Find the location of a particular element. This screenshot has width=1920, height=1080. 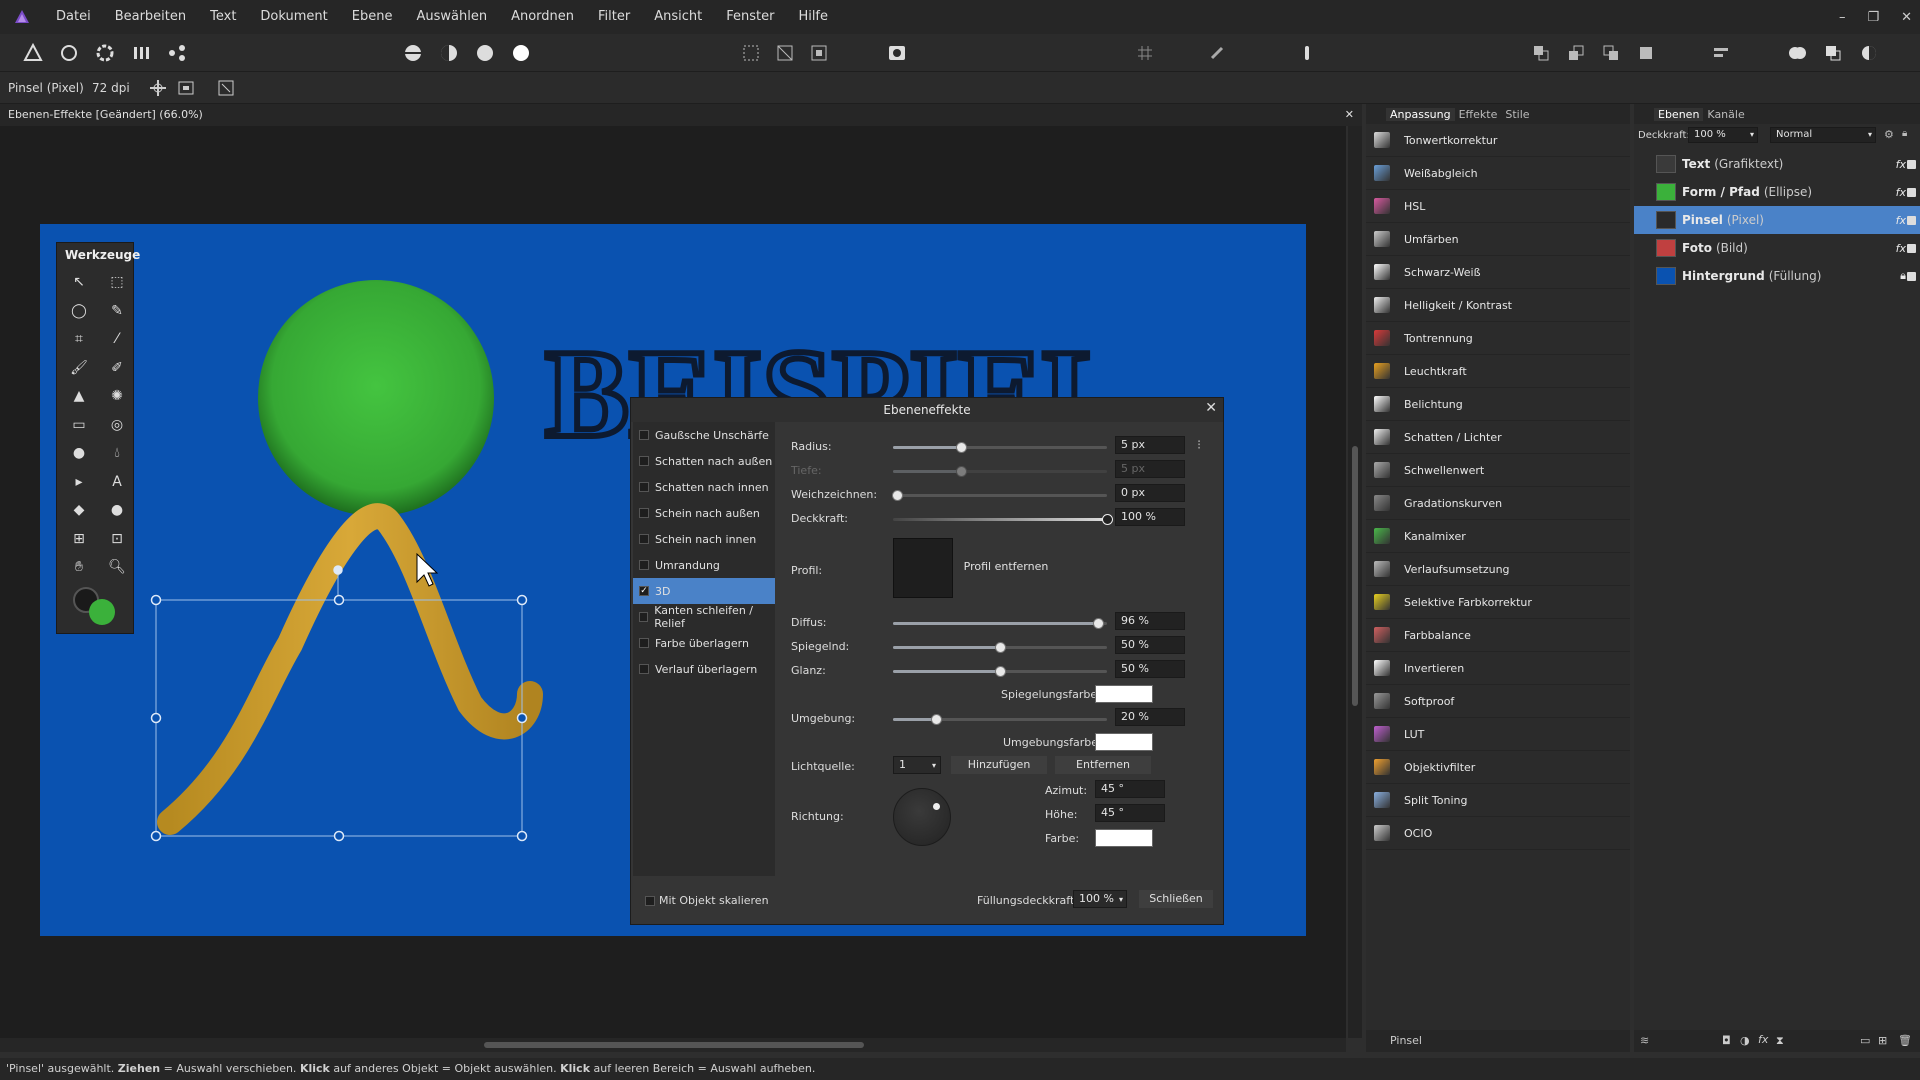

dodge-icon: ● is located at coordinates (79, 453).